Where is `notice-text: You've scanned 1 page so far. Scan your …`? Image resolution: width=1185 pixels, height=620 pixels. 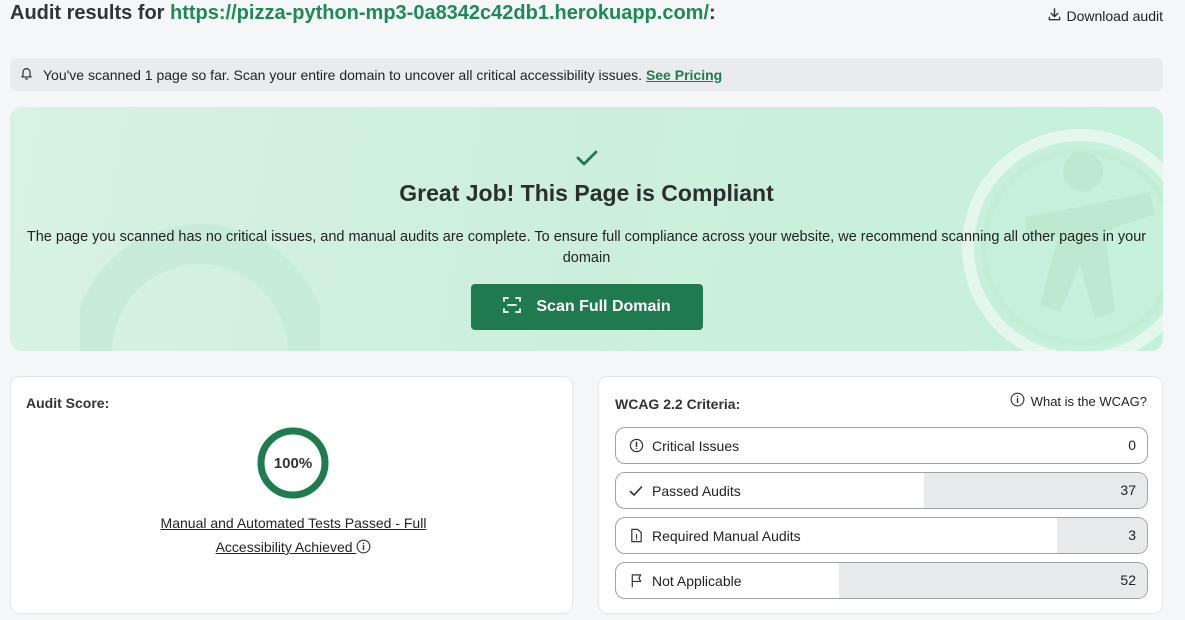 notice-text: You've scanned 1 page so far. Scan your … is located at coordinates (382, 75).